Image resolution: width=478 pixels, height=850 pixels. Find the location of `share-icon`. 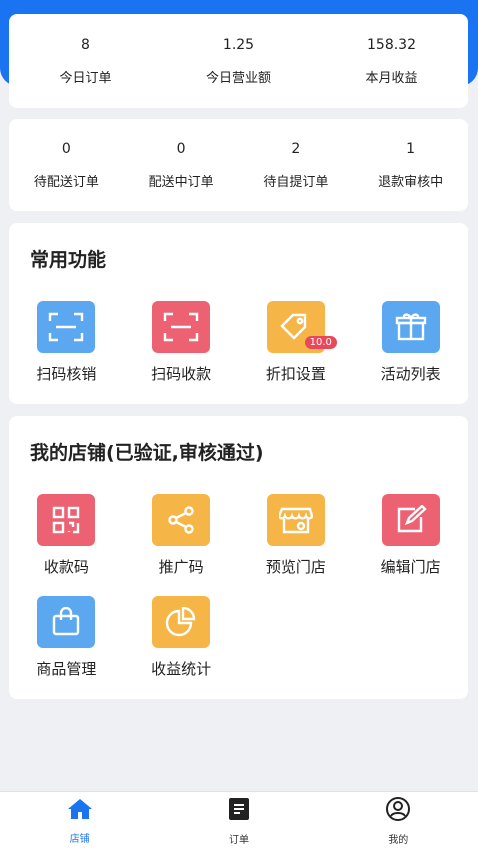

share-icon is located at coordinates (181, 520).